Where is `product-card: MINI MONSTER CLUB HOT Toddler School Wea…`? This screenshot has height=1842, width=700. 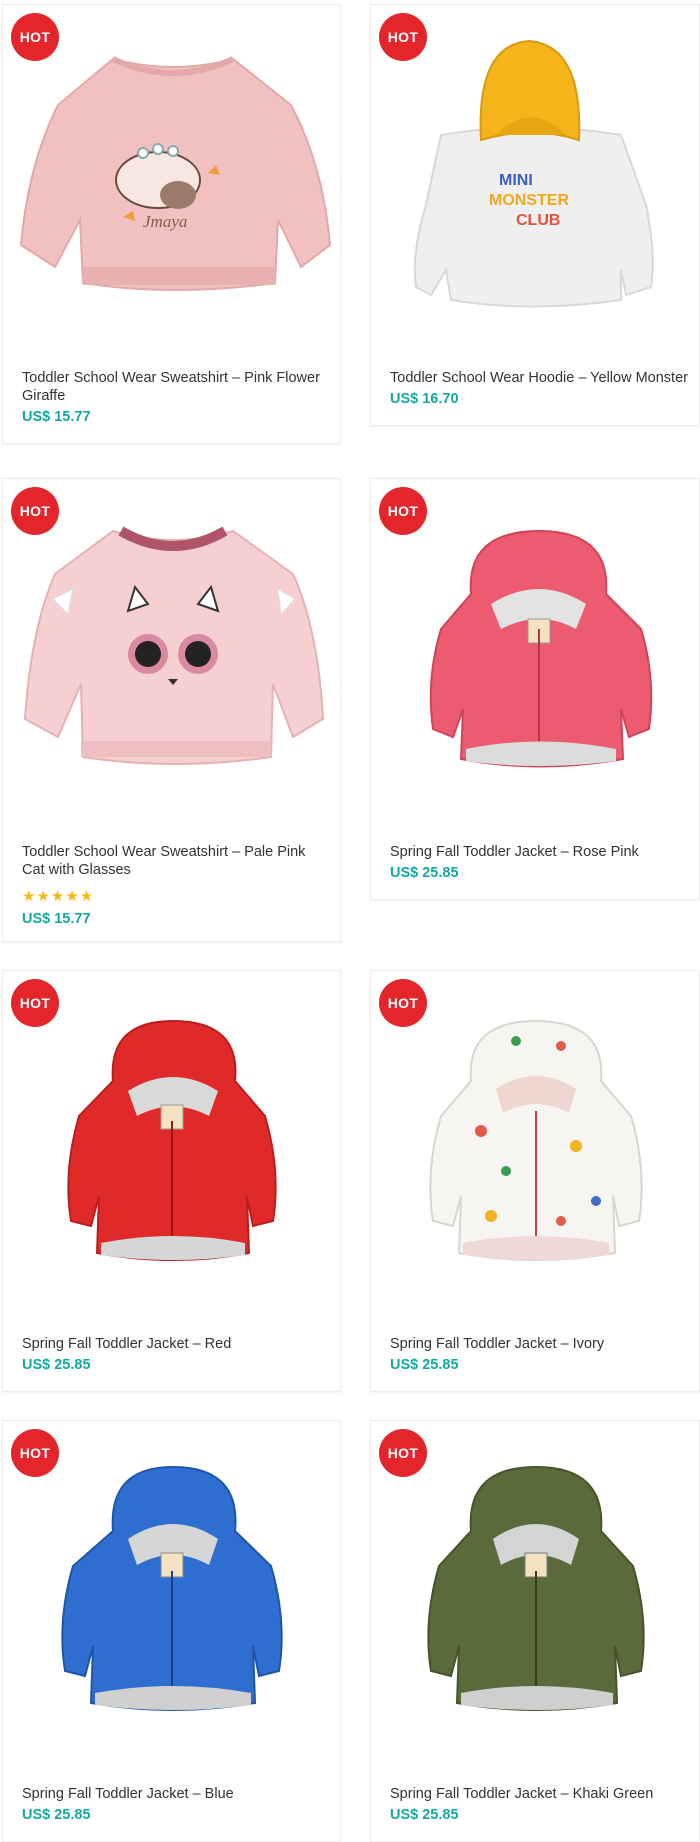
product-card: MINI MONSTER CLUB HOT Toddler School Wea… is located at coordinates (535, 215).